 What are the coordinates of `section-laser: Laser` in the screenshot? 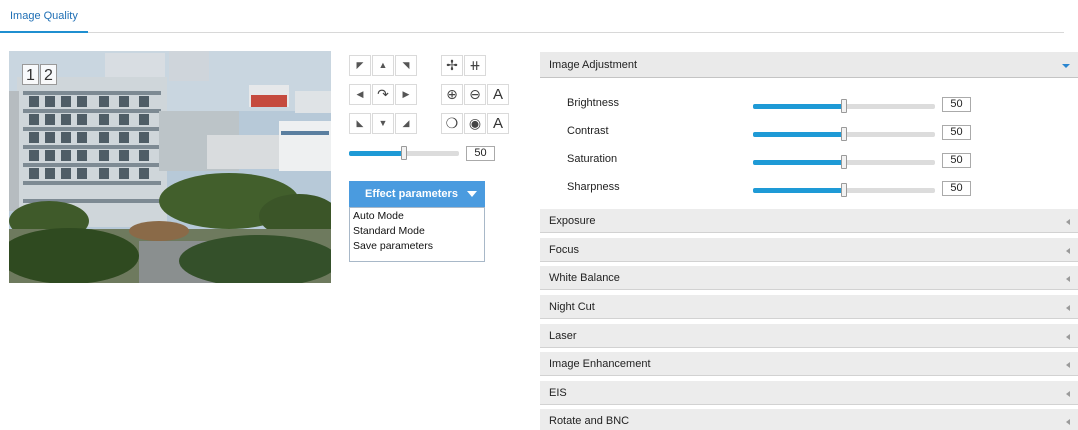 It's located at (809, 335).